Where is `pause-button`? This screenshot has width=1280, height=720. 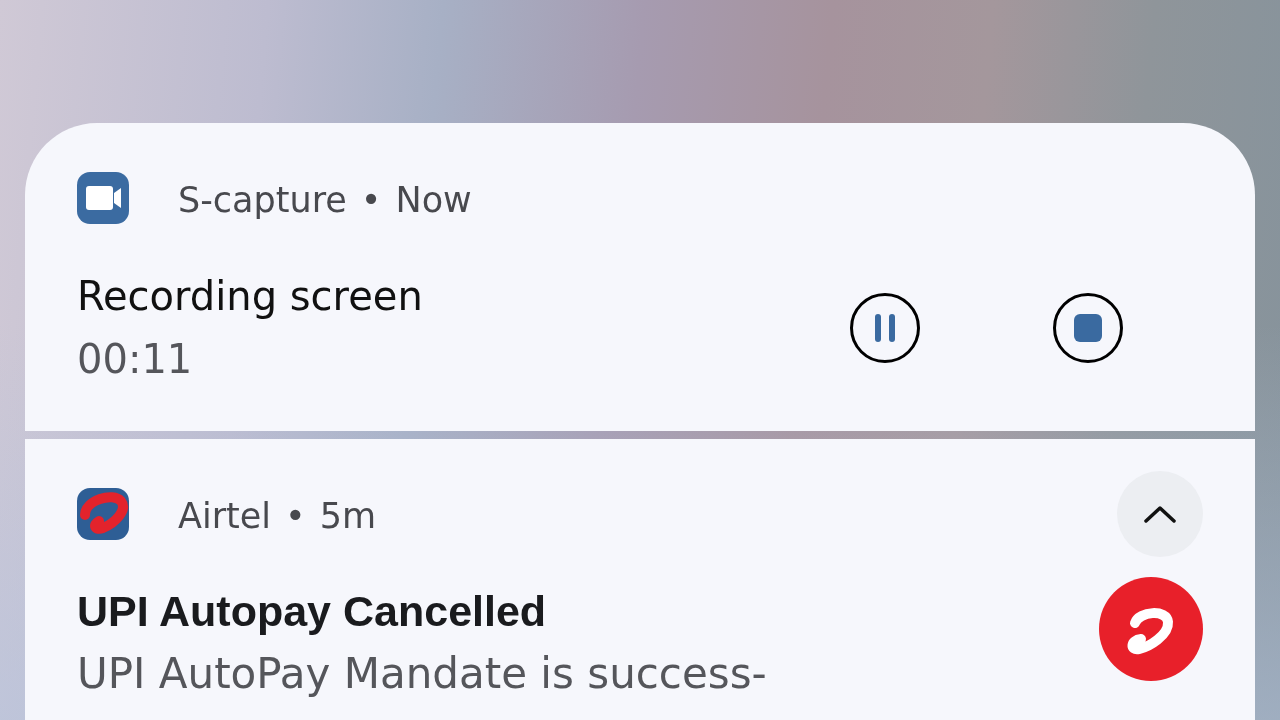
pause-button is located at coordinates (885, 327).